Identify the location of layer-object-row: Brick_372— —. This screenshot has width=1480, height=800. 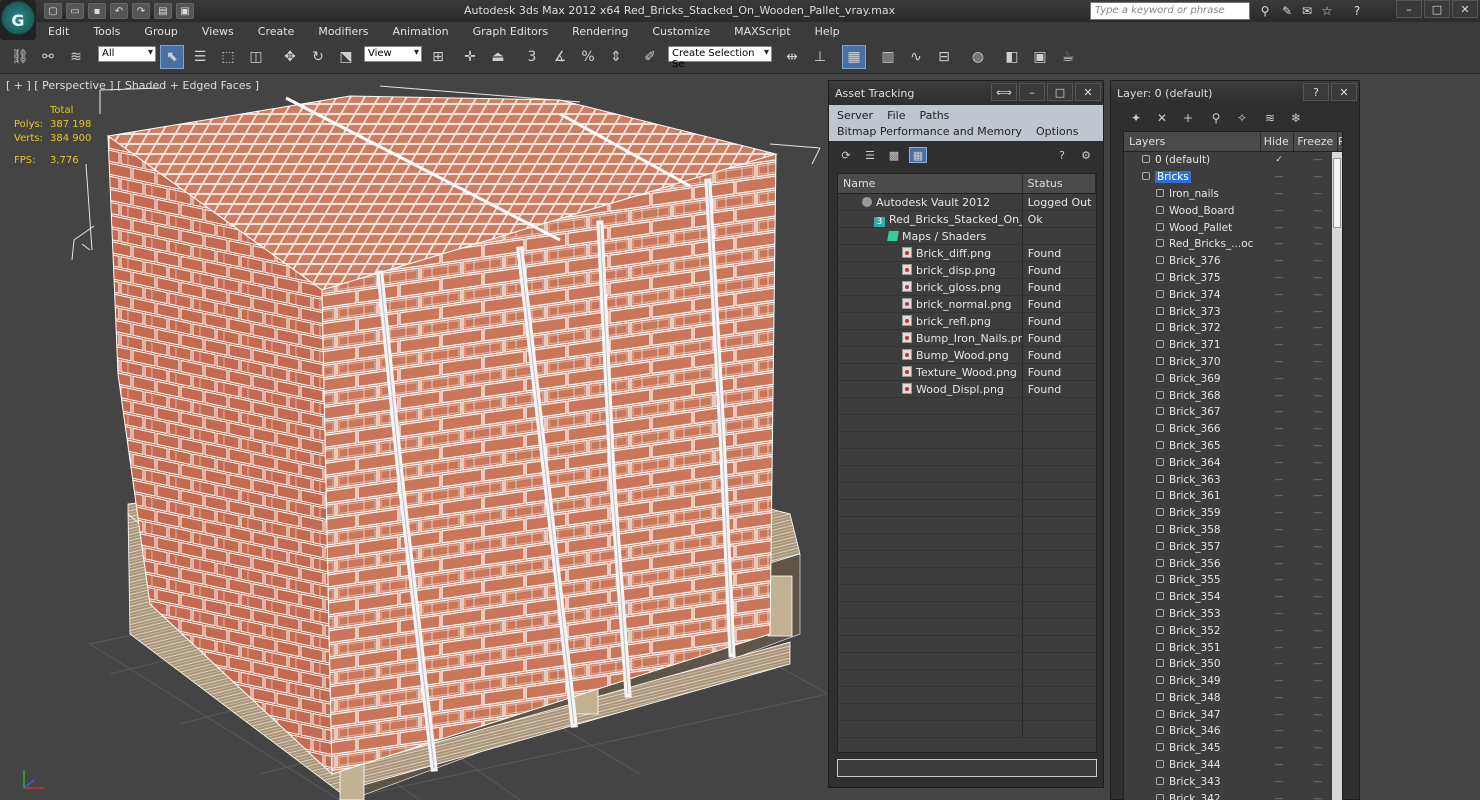
(1233, 328).